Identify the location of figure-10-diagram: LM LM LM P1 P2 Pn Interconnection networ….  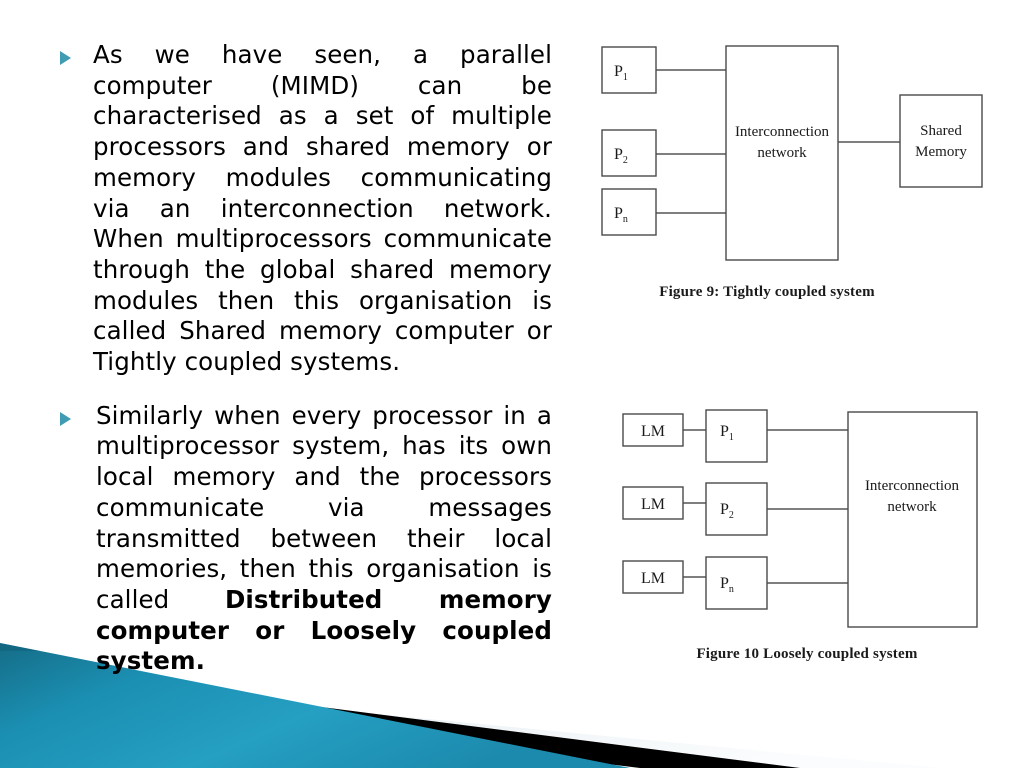
(800, 518).